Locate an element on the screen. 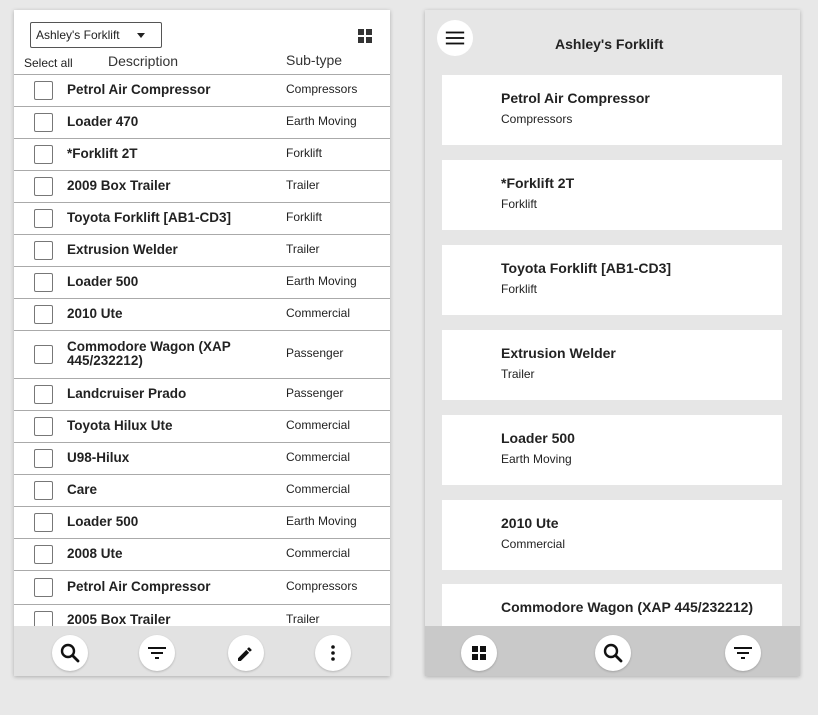 The height and width of the screenshot is (715, 818). card-subtype: Earth Moving is located at coordinates (536, 459).